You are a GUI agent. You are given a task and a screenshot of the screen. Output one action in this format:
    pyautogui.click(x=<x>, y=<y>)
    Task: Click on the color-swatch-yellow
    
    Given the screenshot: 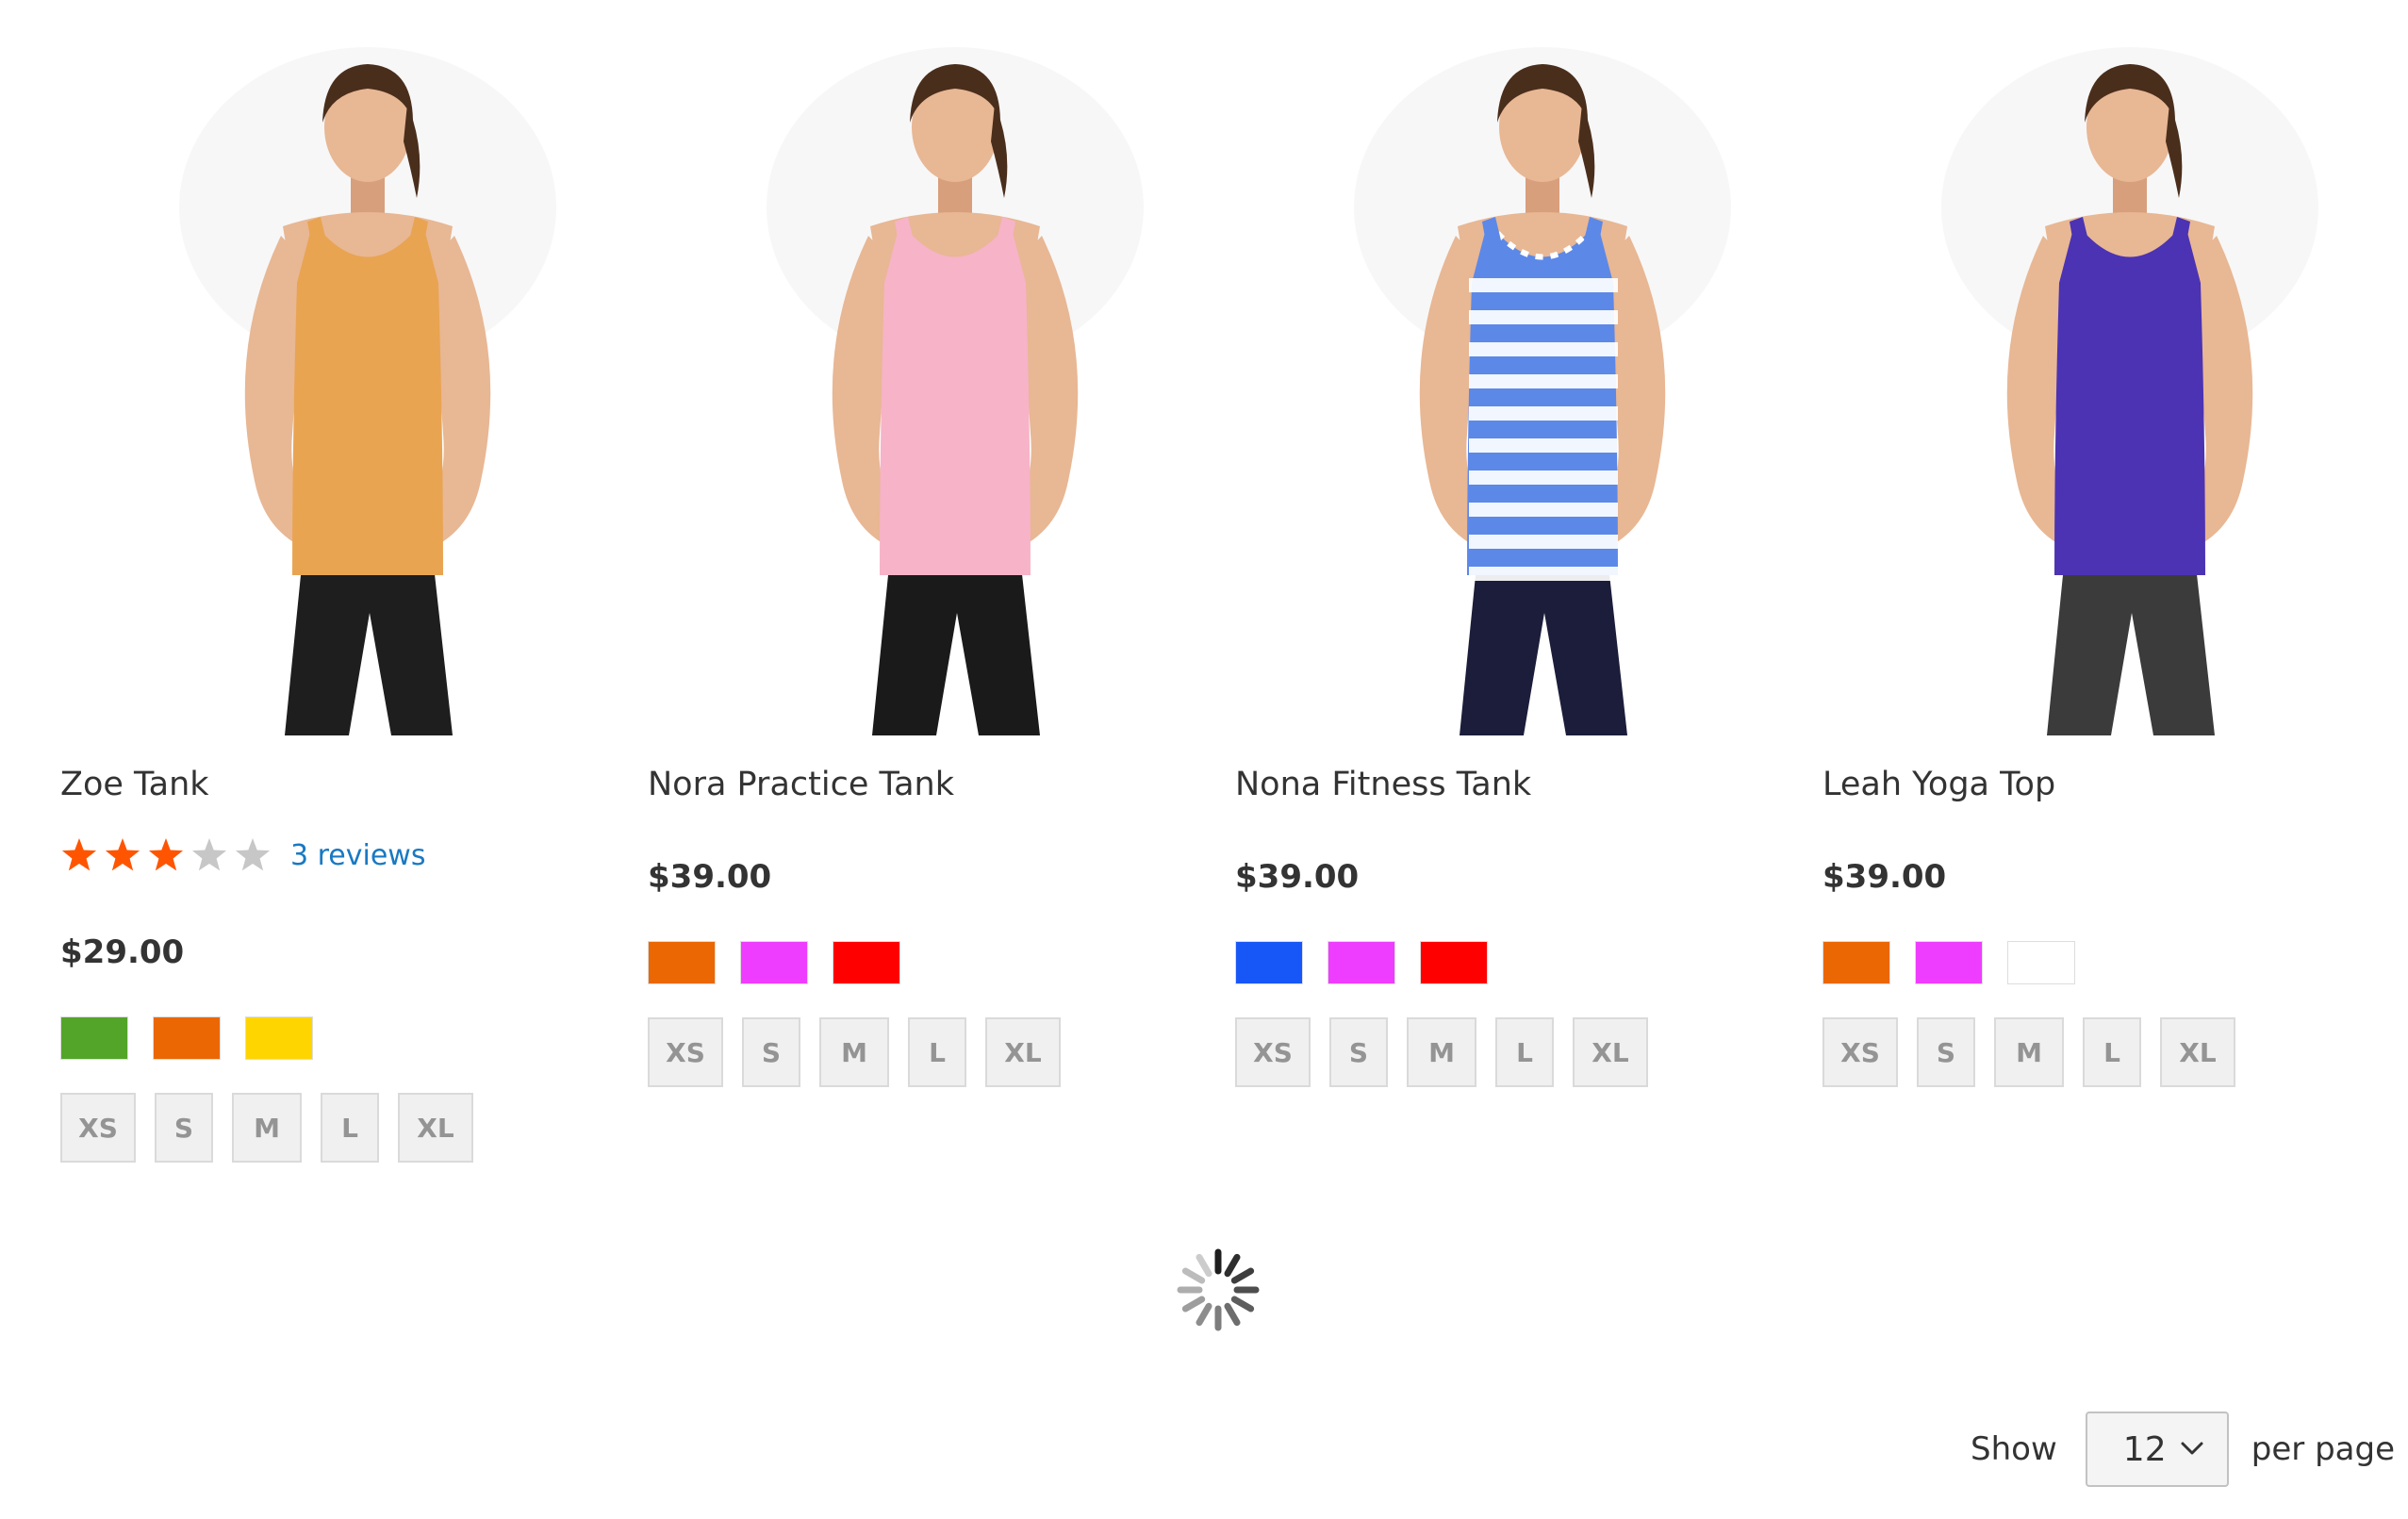 What is the action you would take?
    pyautogui.click(x=279, y=1038)
    